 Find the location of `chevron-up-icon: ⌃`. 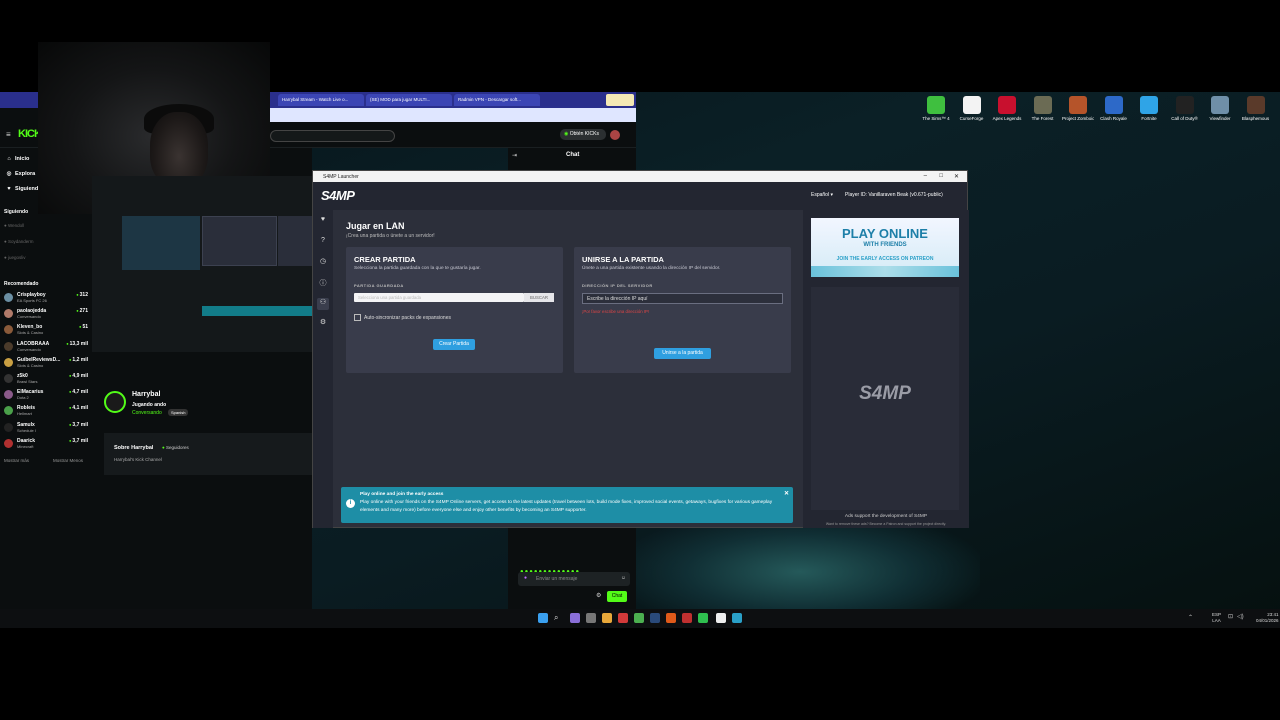

chevron-up-icon: ⌃ is located at coordinates (1190, 617).